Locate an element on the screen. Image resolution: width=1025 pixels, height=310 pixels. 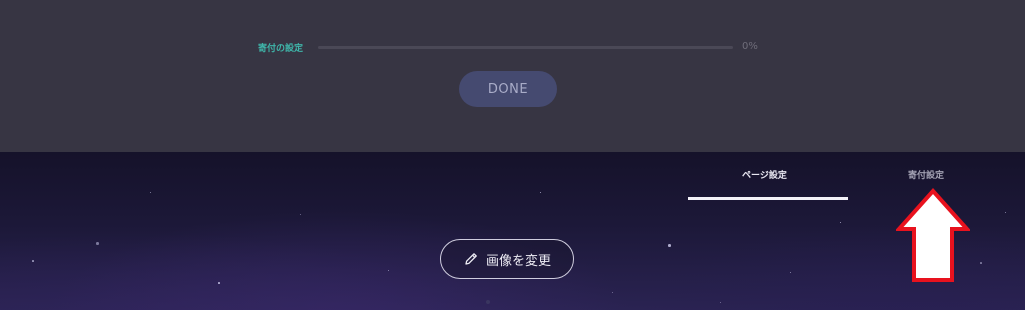
up-arrow-icon is located at coordinates (933, 235).